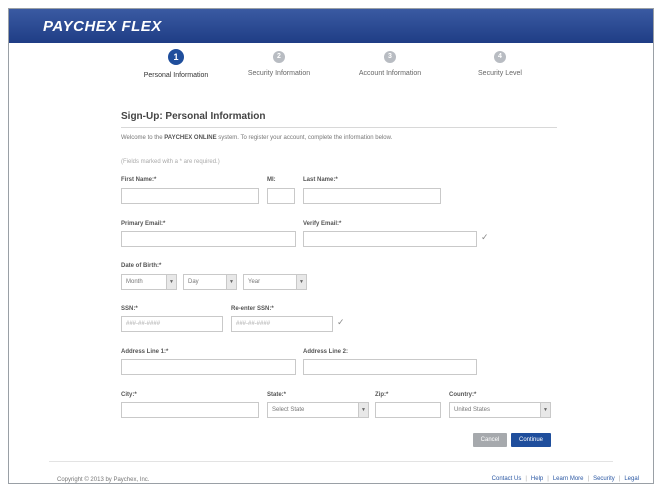 The width and height of the screenshot is (662, 492). I want to click on intro-system-name: PAYCHEX ONLINE, so click(190, 138).